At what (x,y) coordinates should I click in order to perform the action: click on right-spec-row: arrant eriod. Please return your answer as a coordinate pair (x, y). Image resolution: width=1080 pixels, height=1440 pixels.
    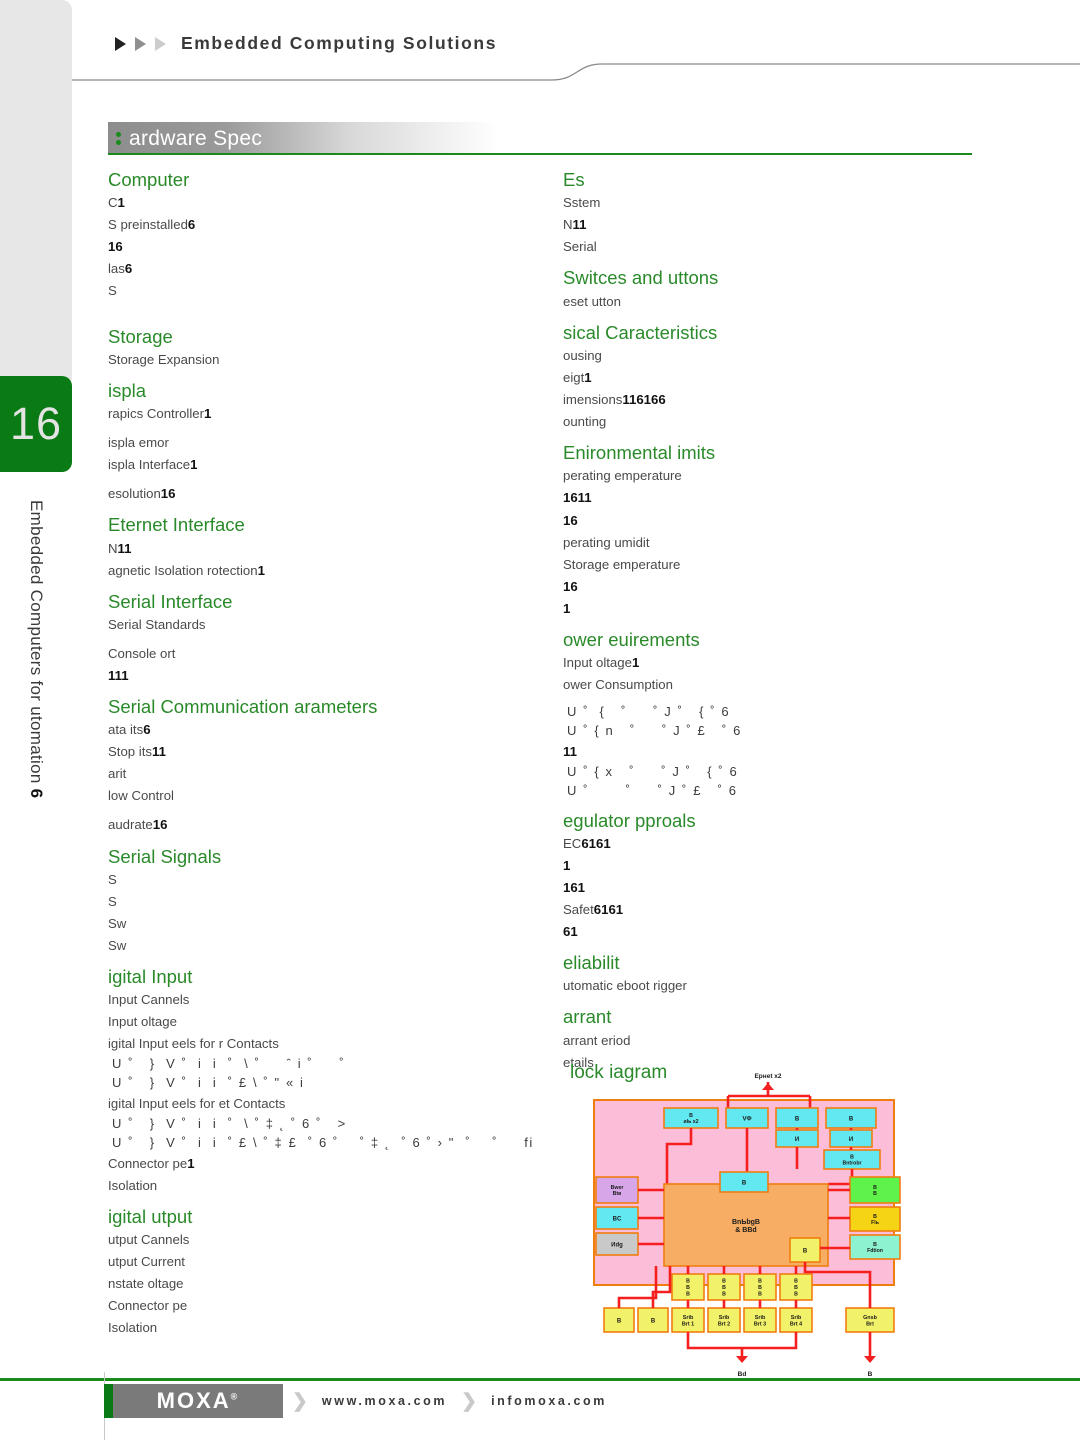
    Looking at the image, I should click on (773, 1041).